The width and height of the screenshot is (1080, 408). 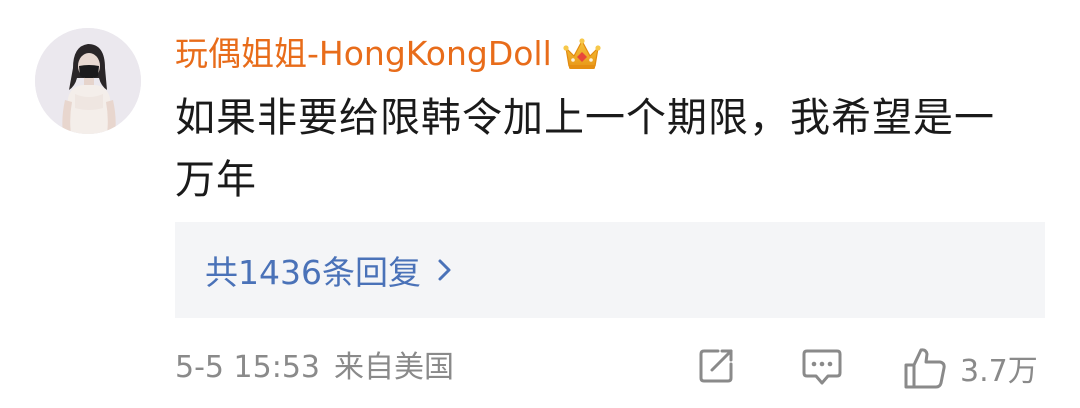 I want to click on comment-location: 来自美国, so click(x=394, y=367).